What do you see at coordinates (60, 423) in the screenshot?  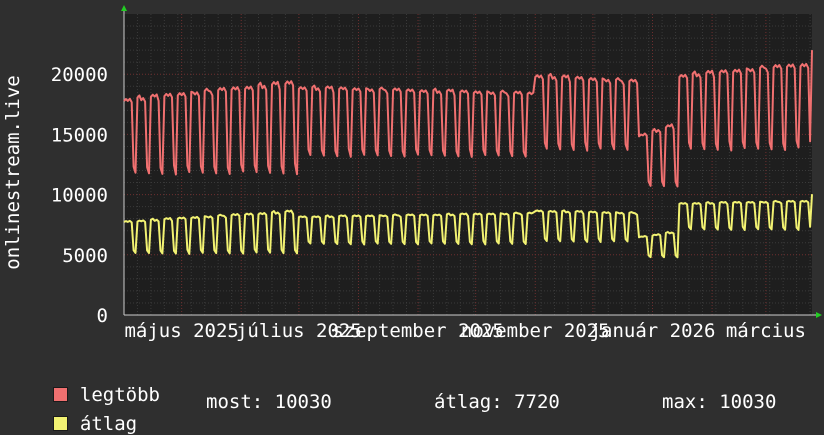 I see `legend-swatch-avg` at bounding box center [60, 423].